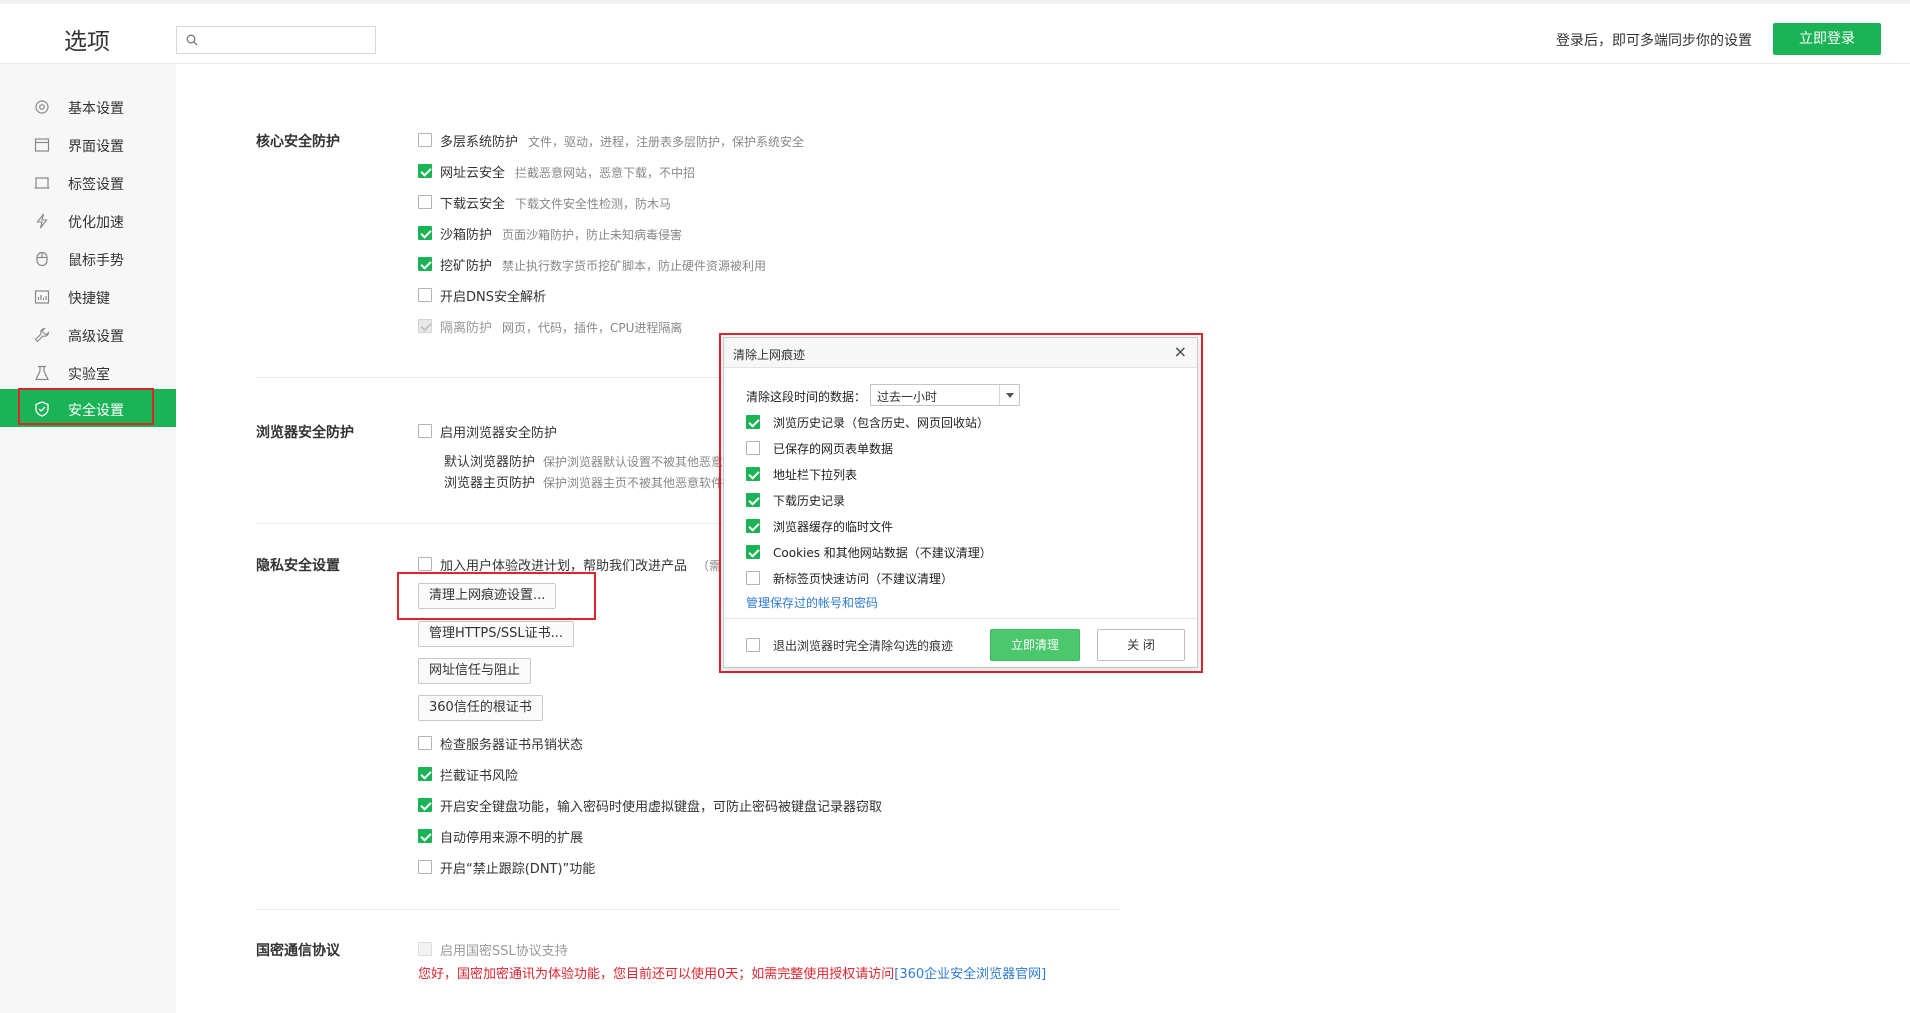  What do you see at coordinates (96, 147) in the screenshot?
I see `sidebar-item-label: 界面设置` at bounding box center [96, 147].